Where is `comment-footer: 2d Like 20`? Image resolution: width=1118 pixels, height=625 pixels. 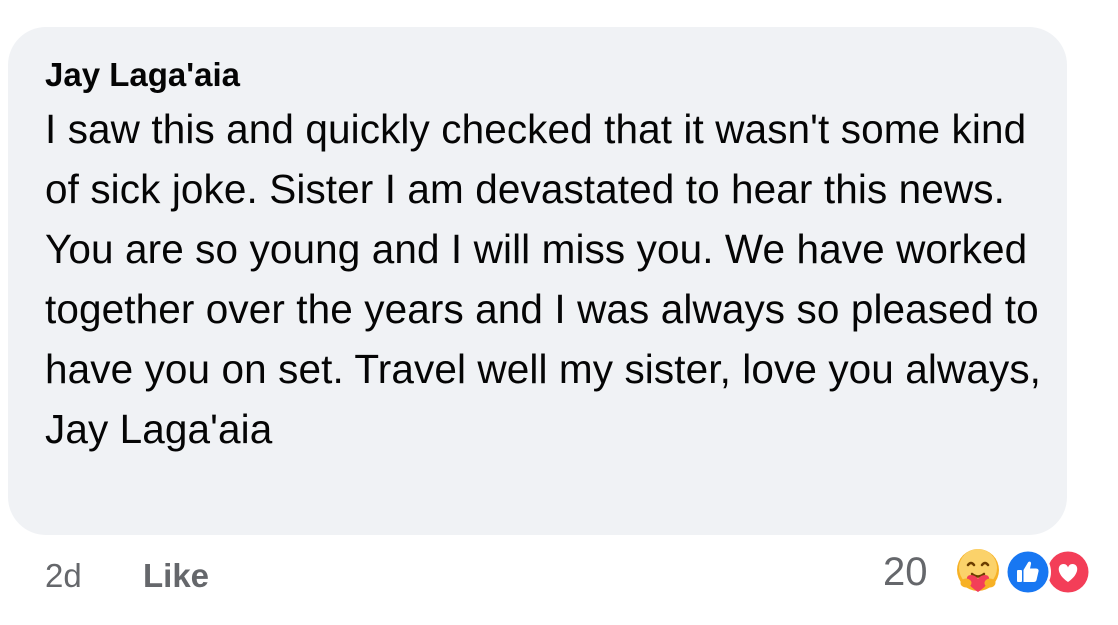 comment-footer: 2d Like 20 is located at coordinates (559, 577).